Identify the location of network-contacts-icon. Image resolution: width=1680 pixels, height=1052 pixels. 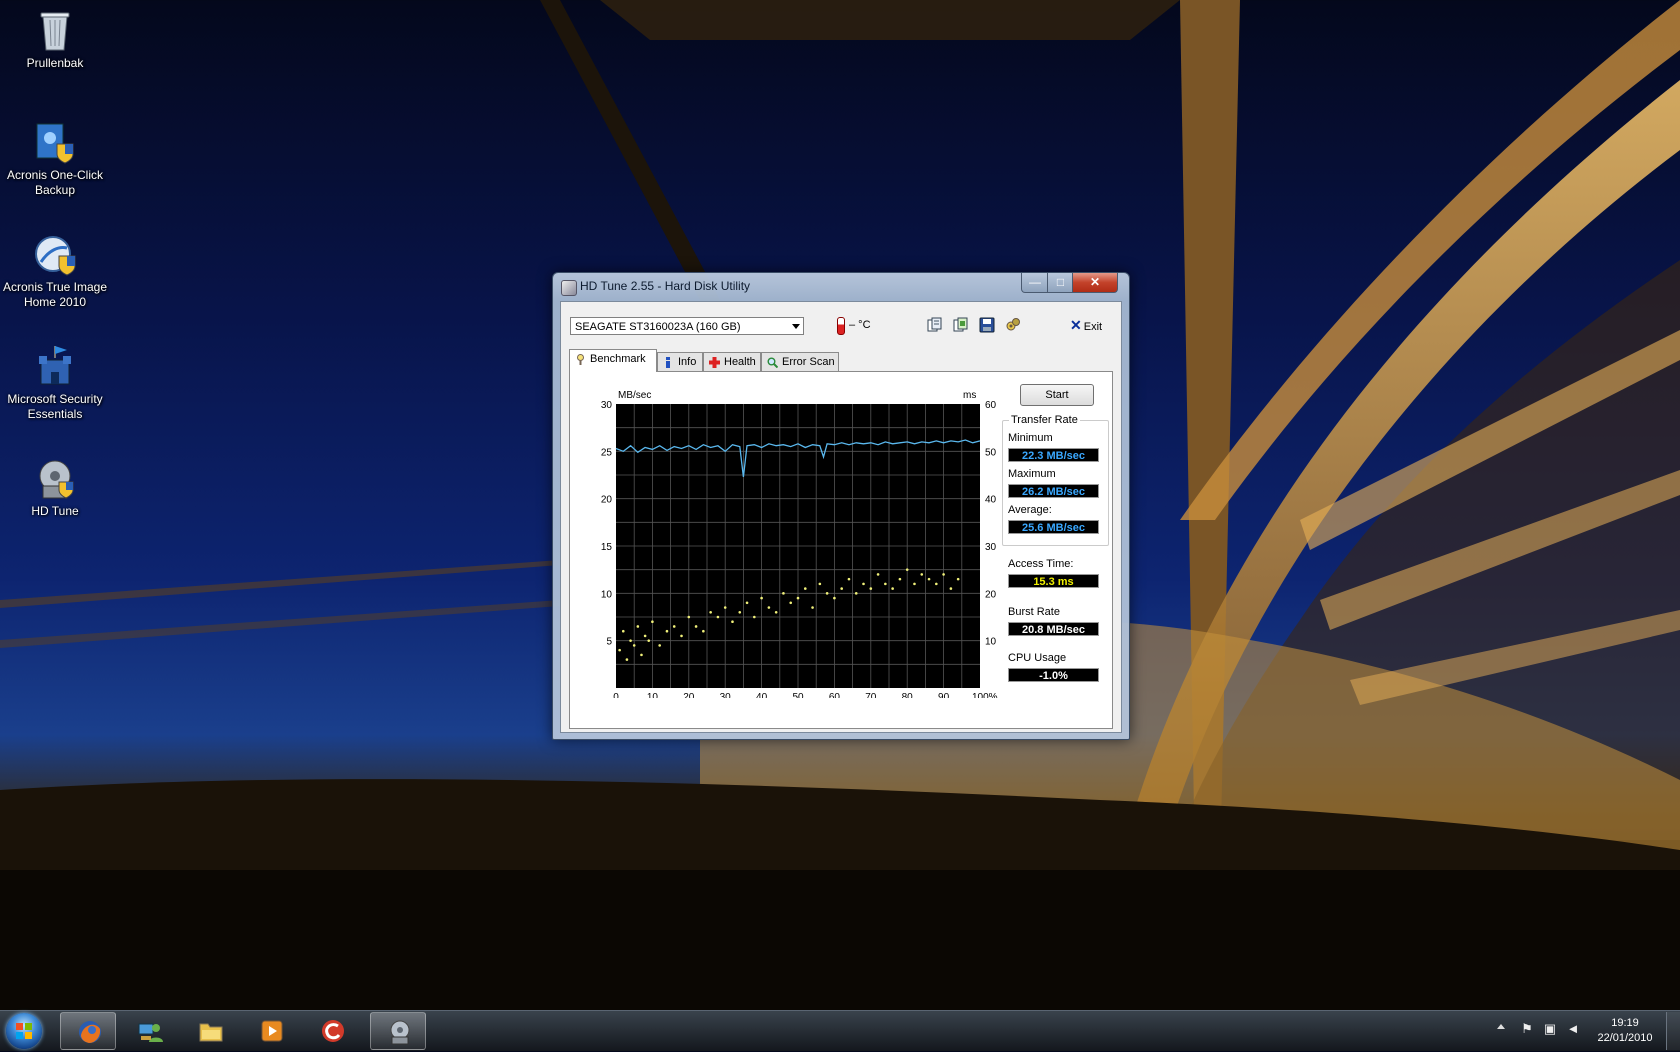
(150, 1032).